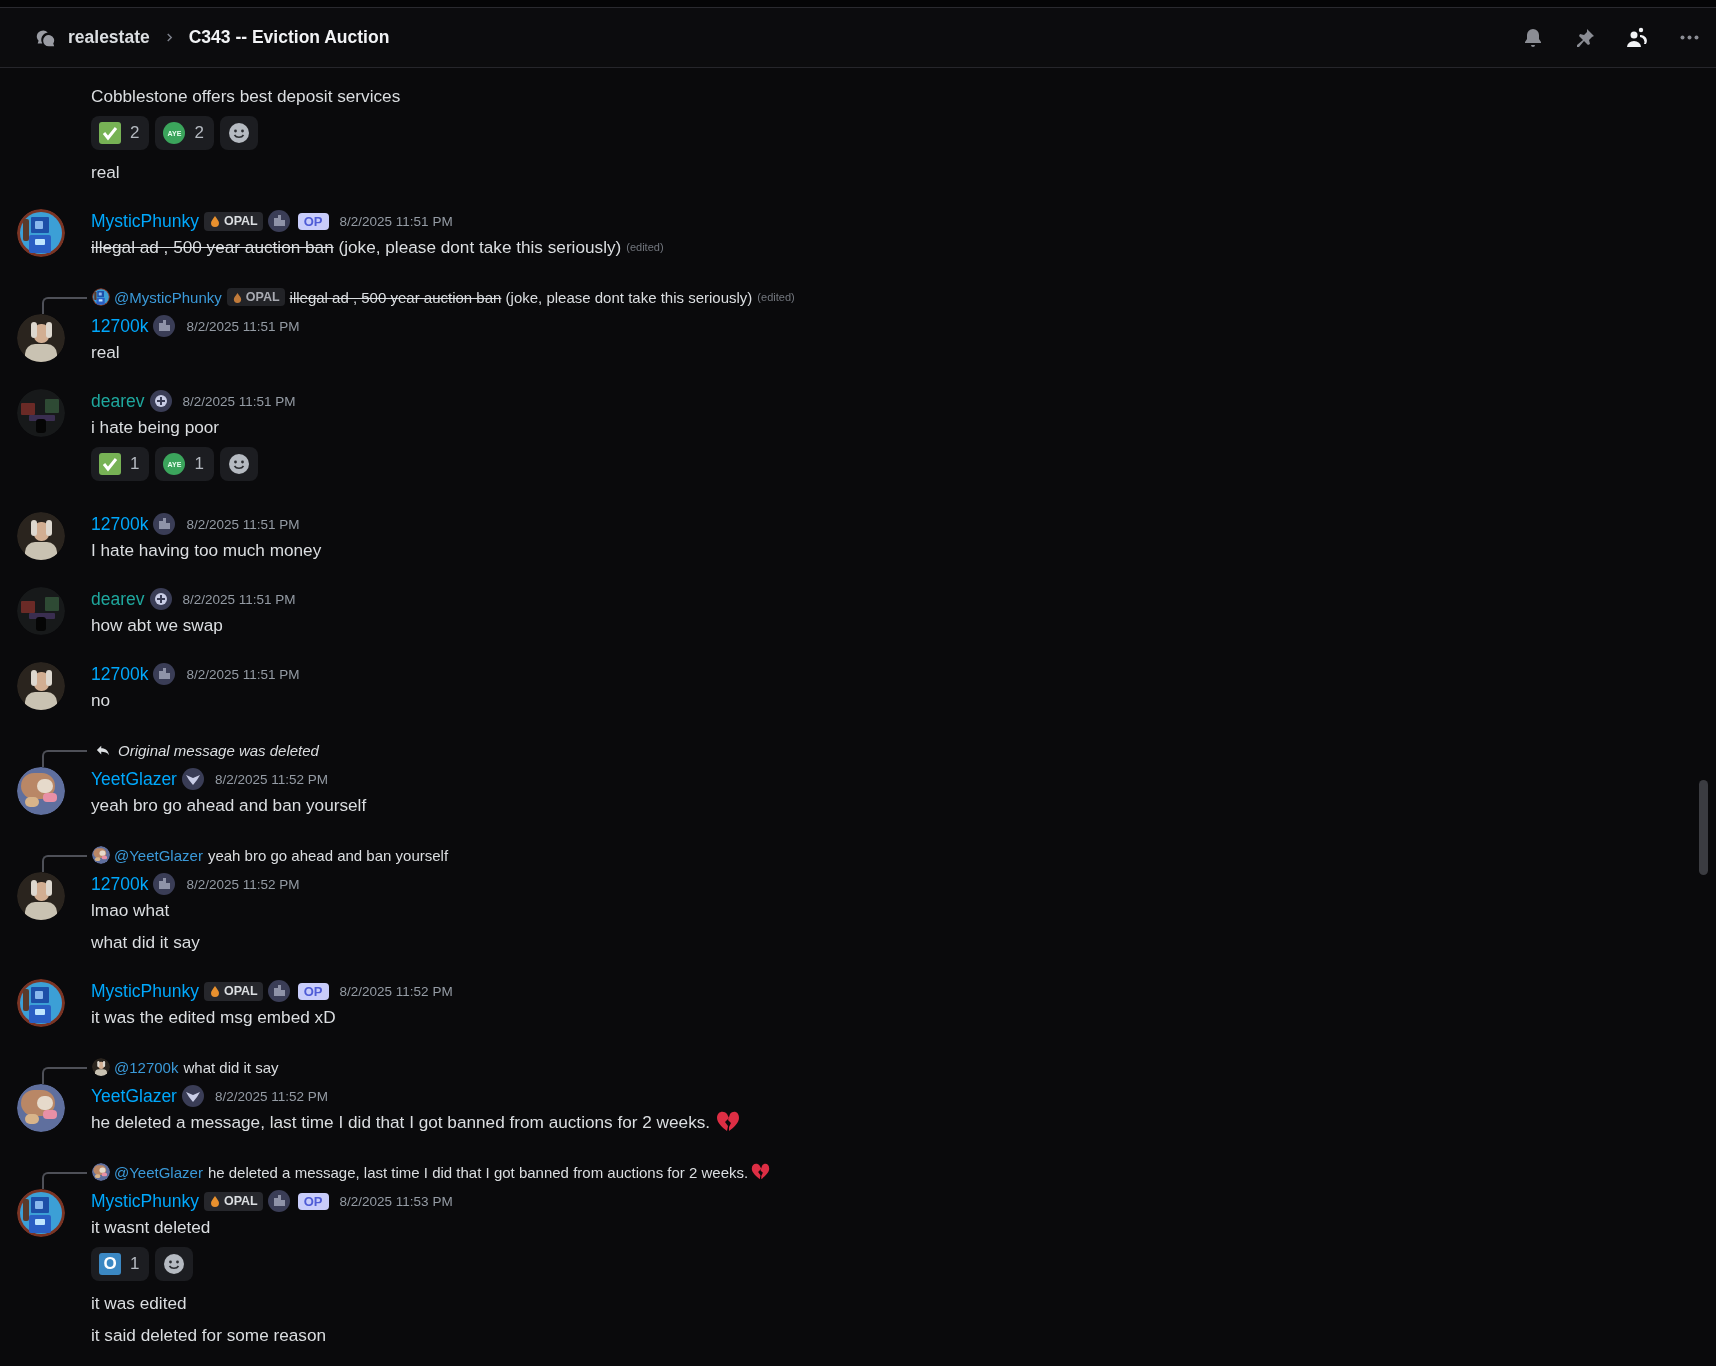 This screenshot has width=1716, height=1366. I want to click on scrollbar-thumb, so click(1703, 827).